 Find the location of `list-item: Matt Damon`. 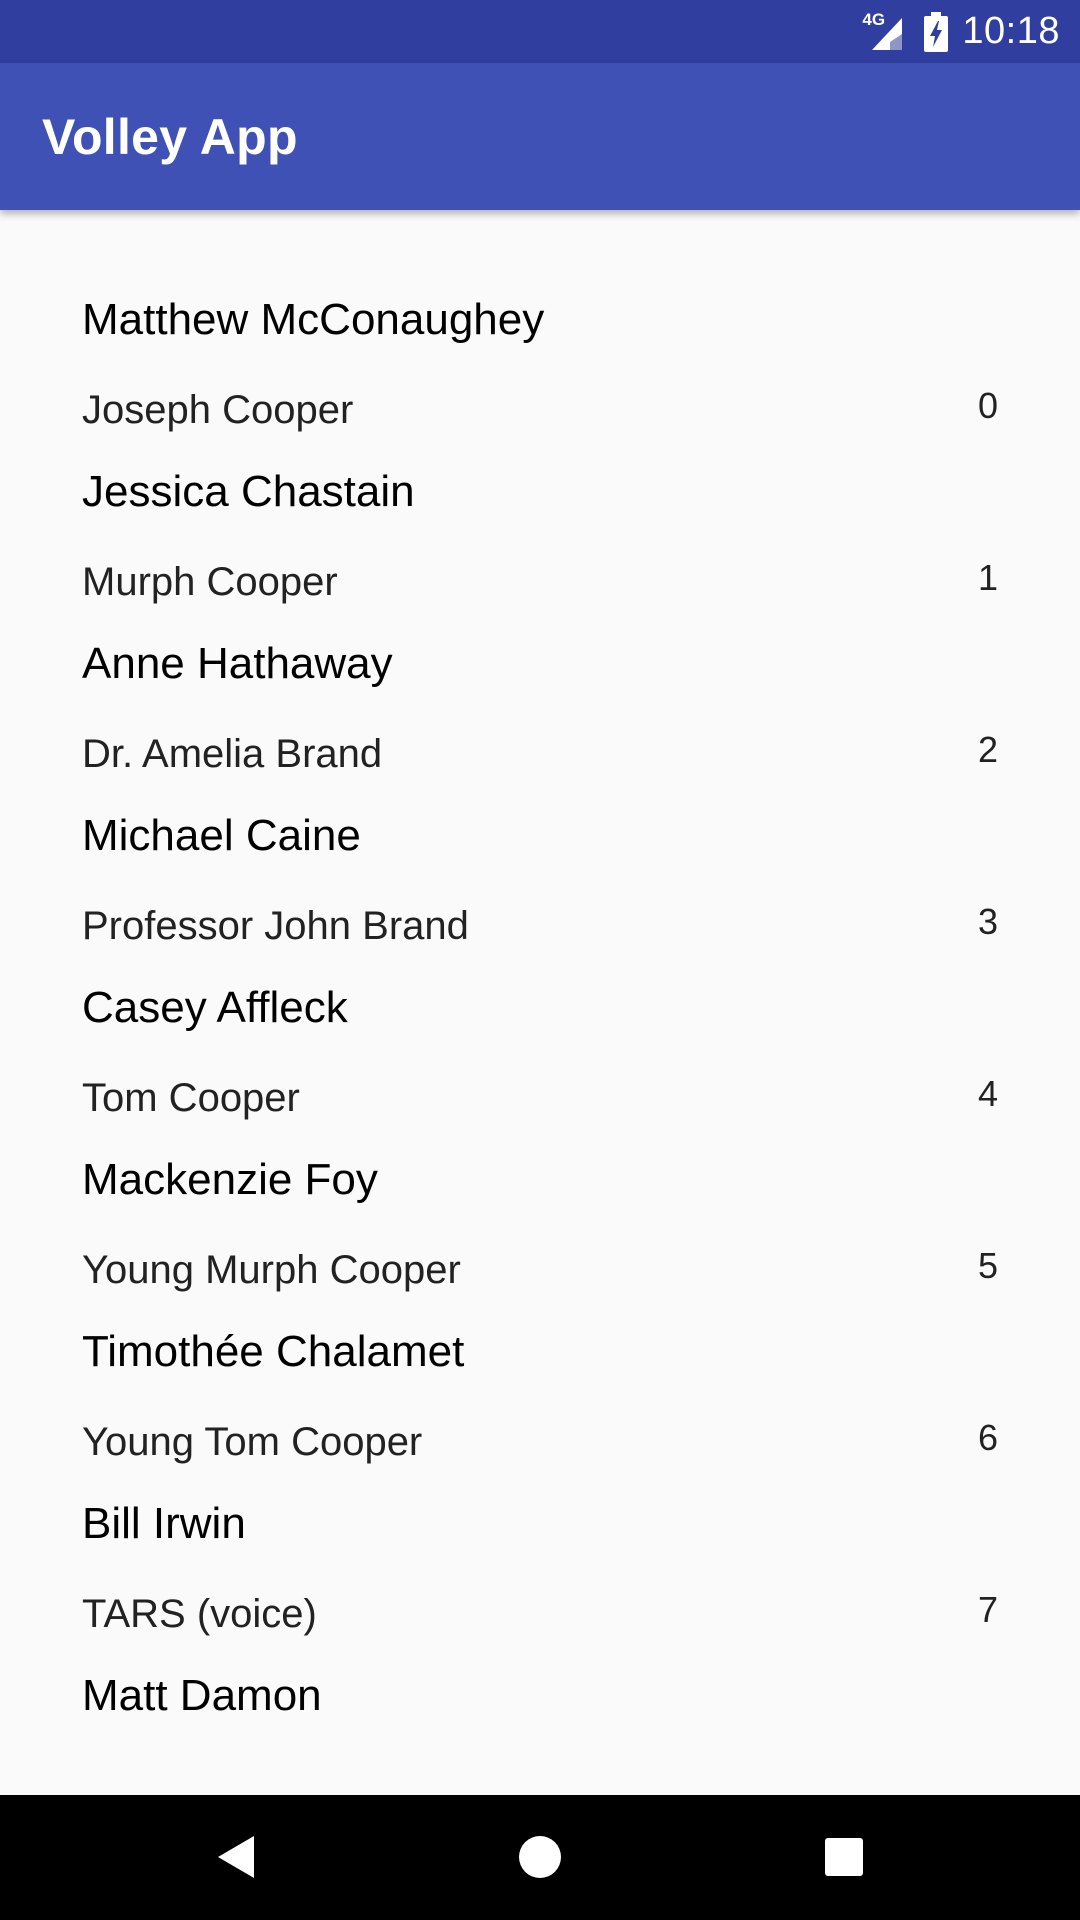

list-item: Matt Damon is located at coordinates (540, 1672).